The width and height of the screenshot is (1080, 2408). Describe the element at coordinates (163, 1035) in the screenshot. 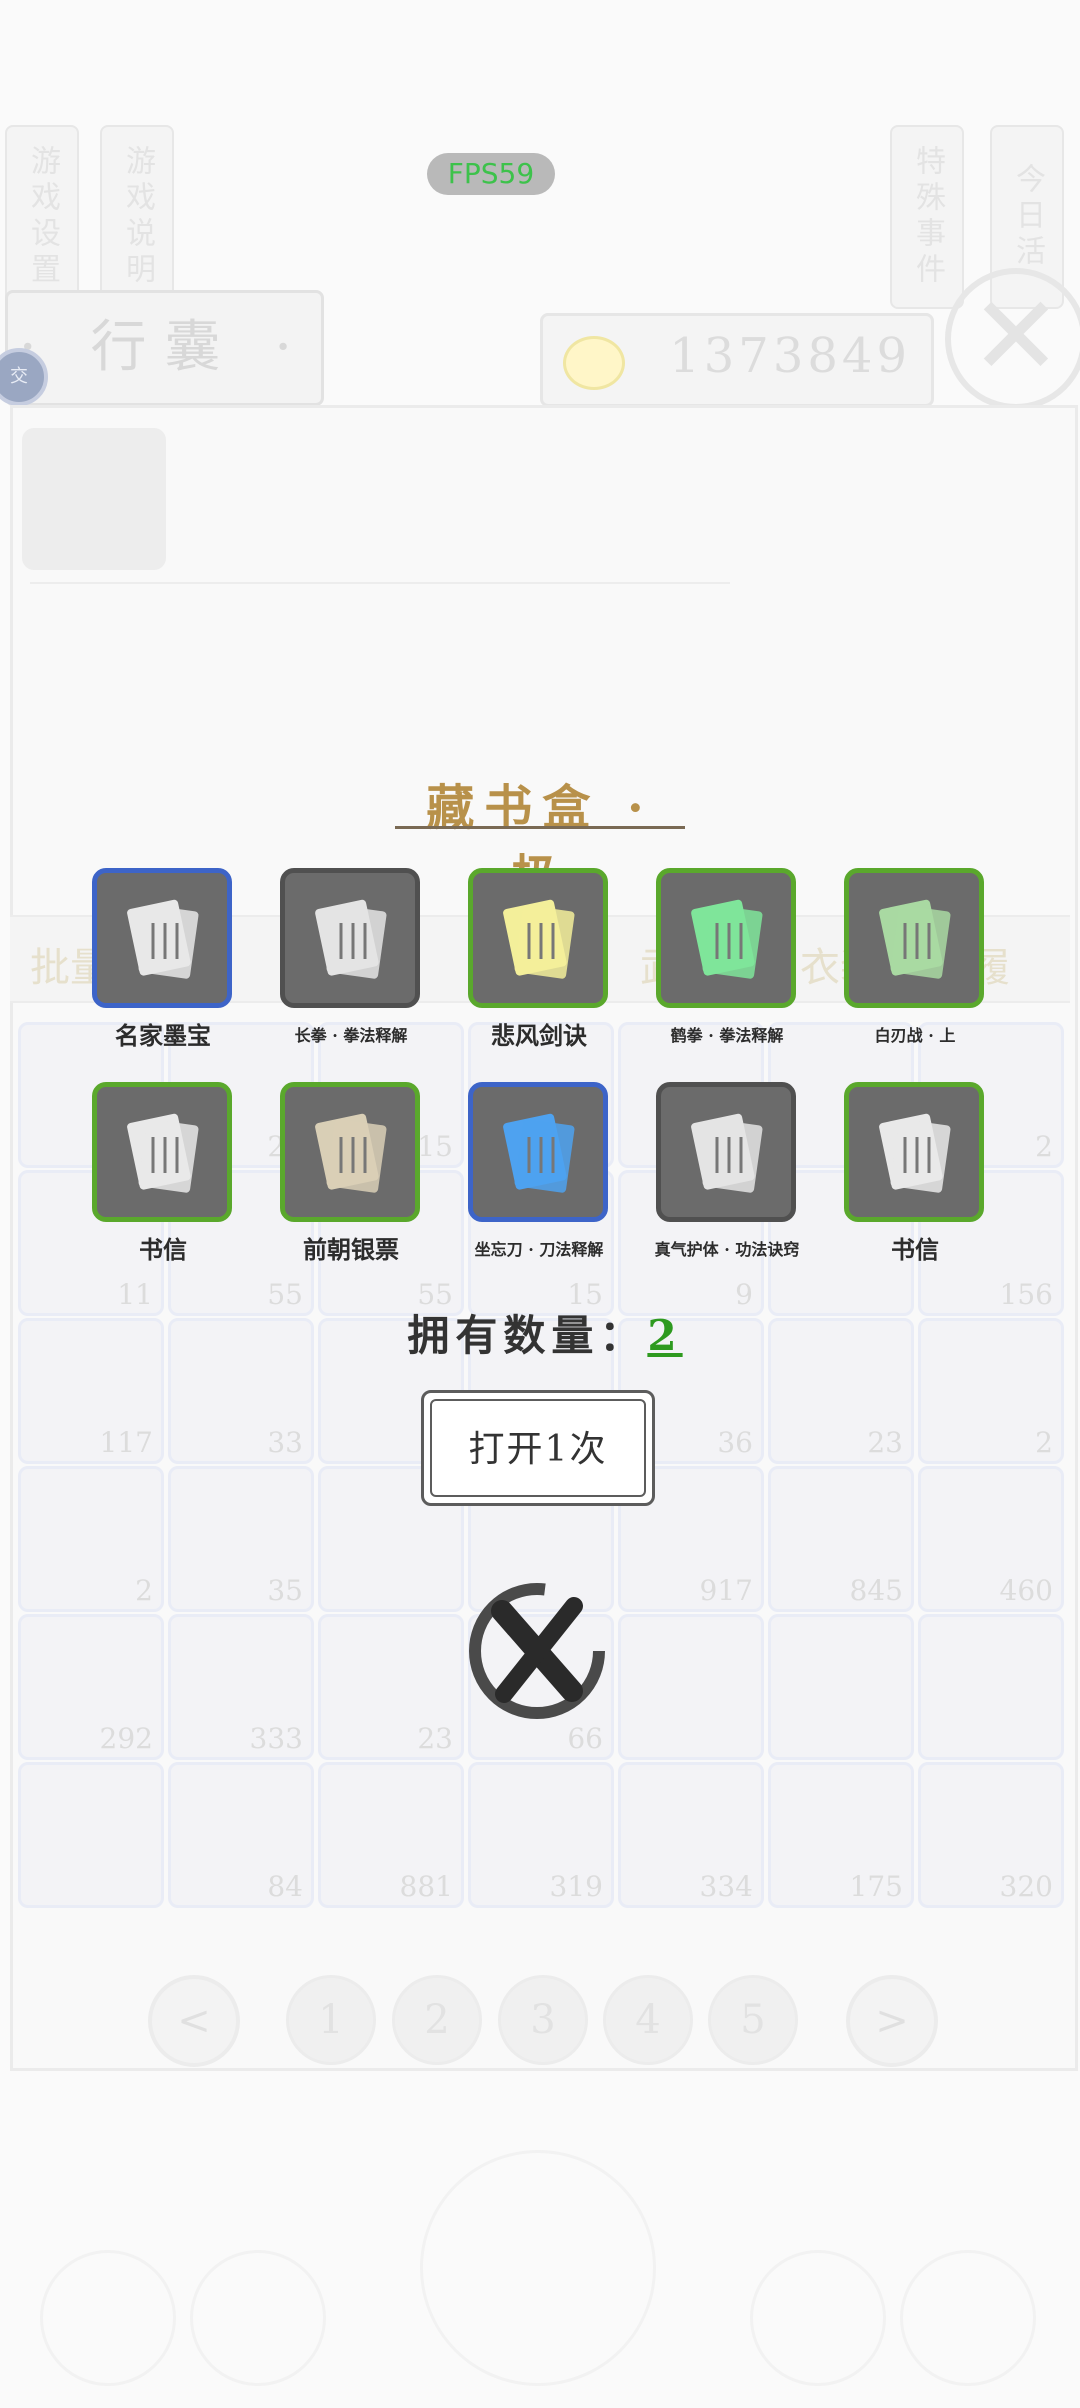

I see `item-name: 名家墨宝` at that location.